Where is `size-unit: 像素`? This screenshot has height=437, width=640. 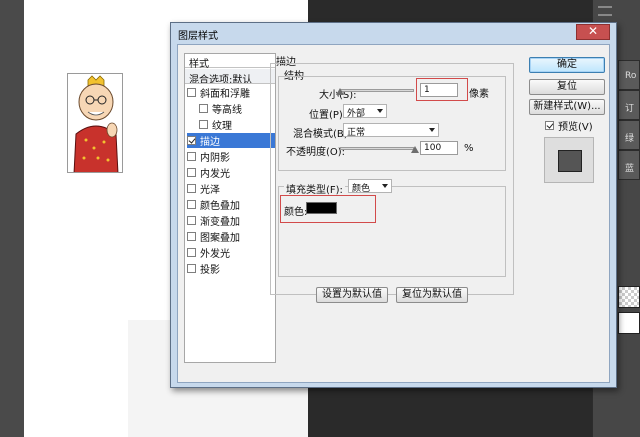
size-unit: 像素 is located at coordinates (479, 94).